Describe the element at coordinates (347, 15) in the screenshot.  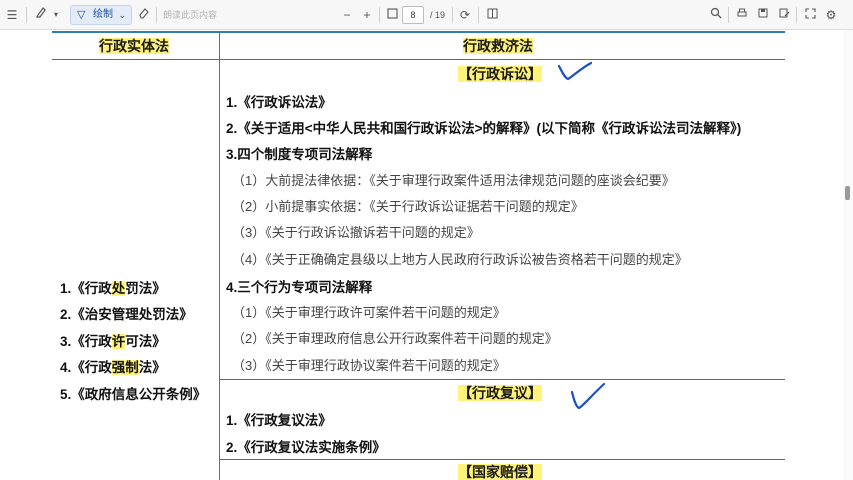
I see `zoom-out-button: −` at that location.